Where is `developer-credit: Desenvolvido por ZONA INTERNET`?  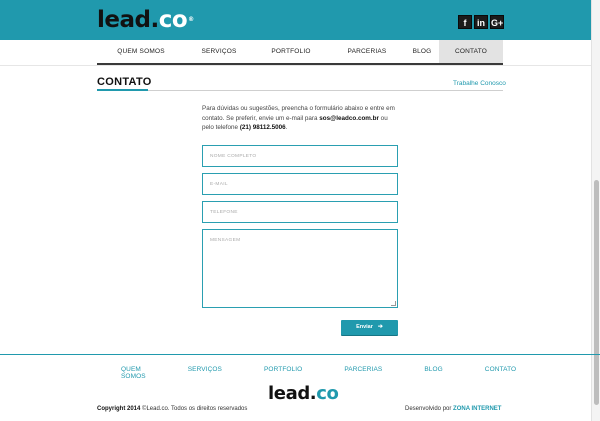 developer-credit: Desenvolvido por ZONA INTERNET is located at coordinates (453, 409).